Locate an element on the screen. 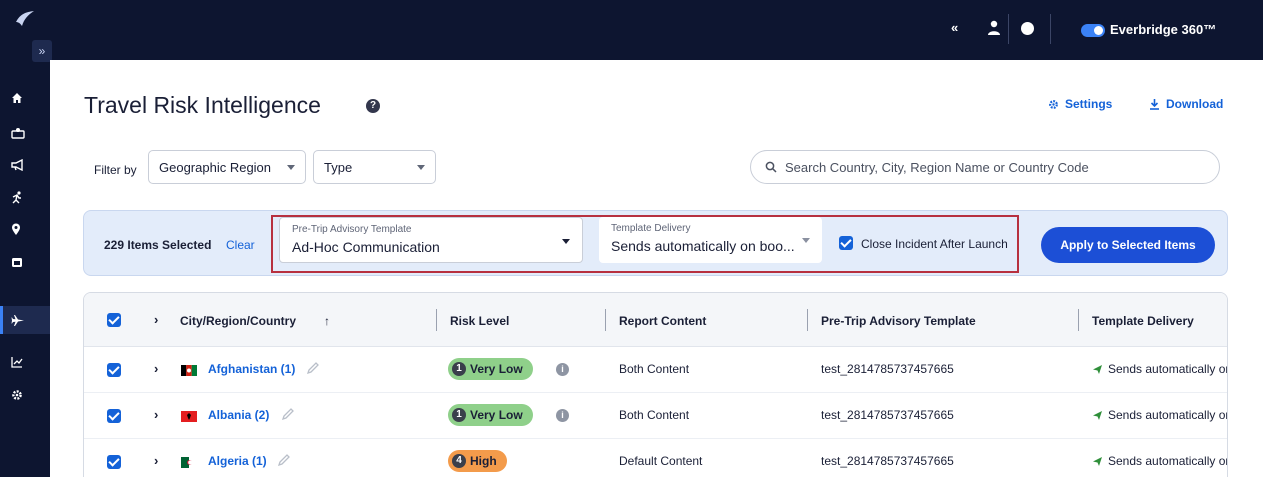  apply-to-selected-button: Apply to Selected Items is located at coordinates (1128, 245).